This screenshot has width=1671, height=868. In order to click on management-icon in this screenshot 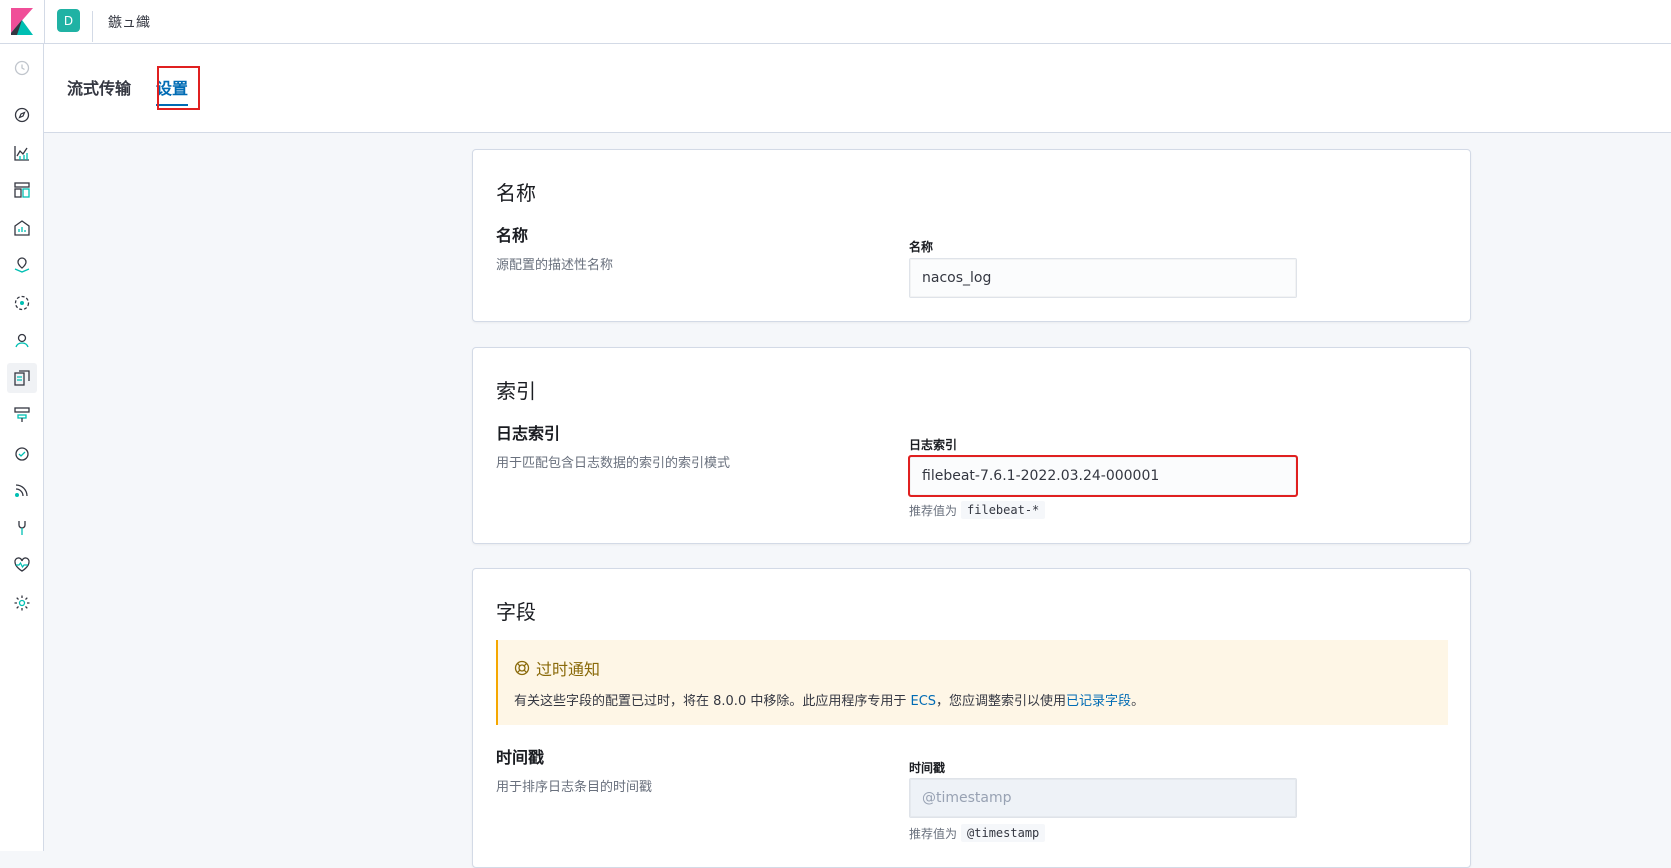, I will do `click(22, 603)`.